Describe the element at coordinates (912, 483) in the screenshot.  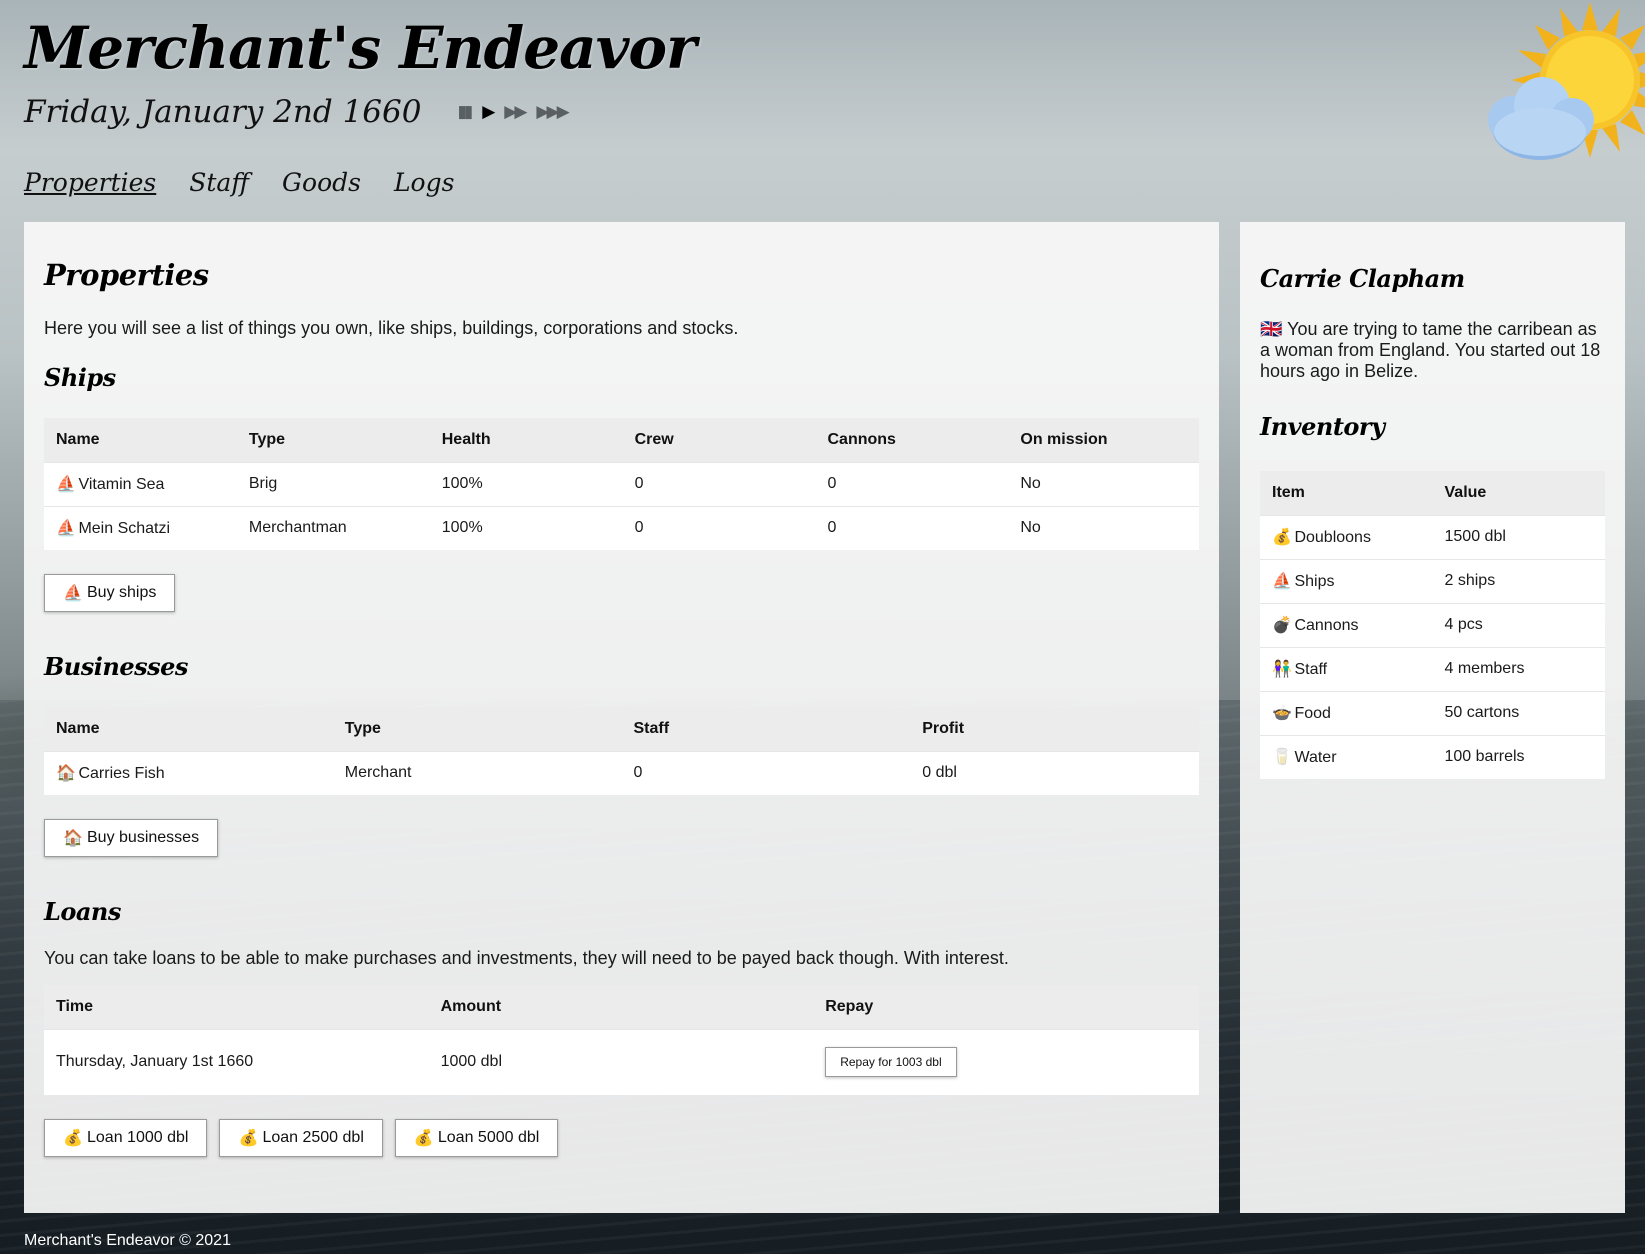
I see `ship-cannons: 0` at that location.